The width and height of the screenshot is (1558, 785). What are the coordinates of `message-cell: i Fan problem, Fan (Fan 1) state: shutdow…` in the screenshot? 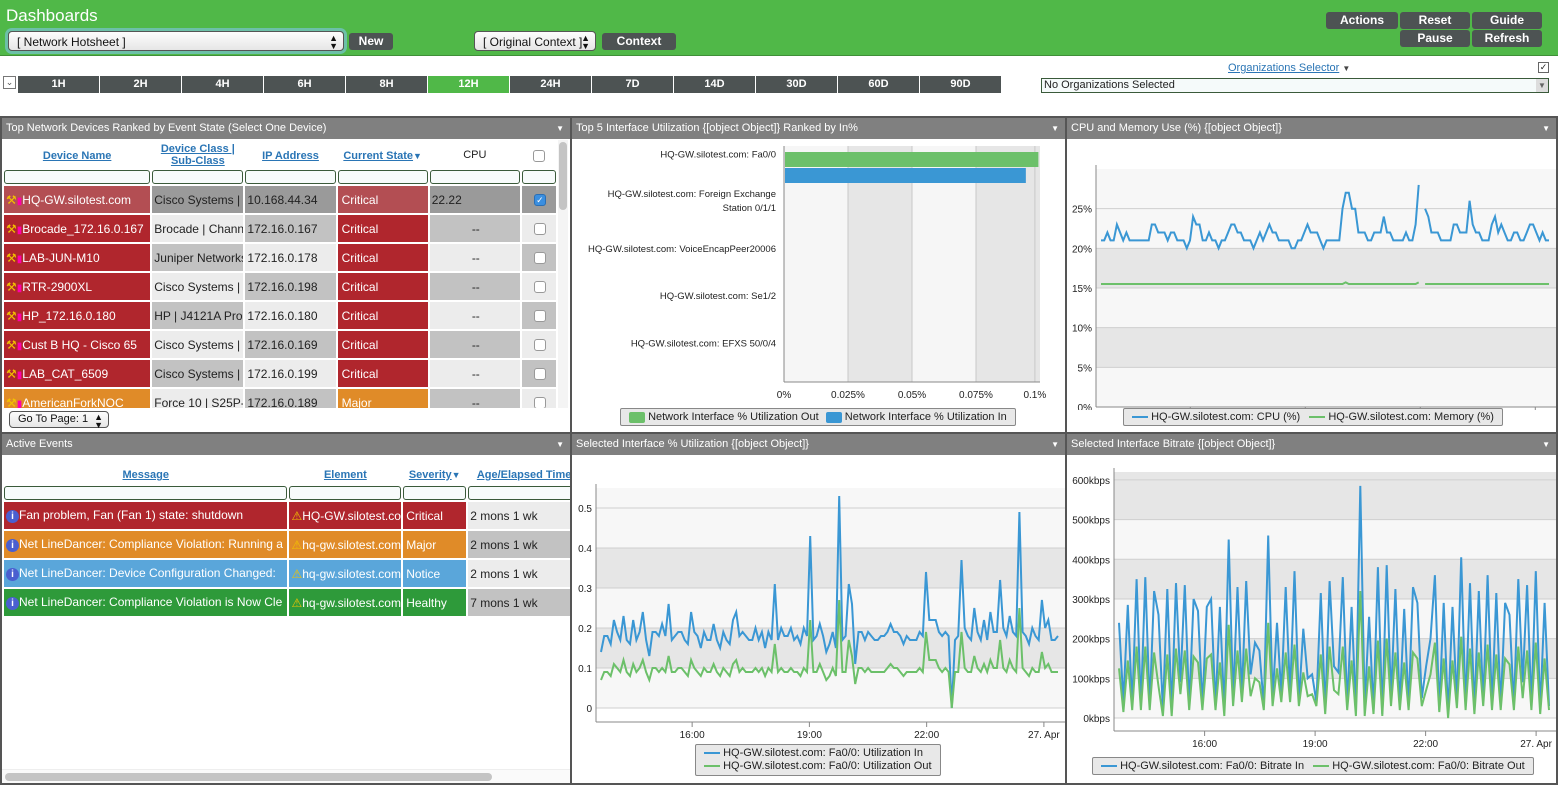 It's located at (146, 515).